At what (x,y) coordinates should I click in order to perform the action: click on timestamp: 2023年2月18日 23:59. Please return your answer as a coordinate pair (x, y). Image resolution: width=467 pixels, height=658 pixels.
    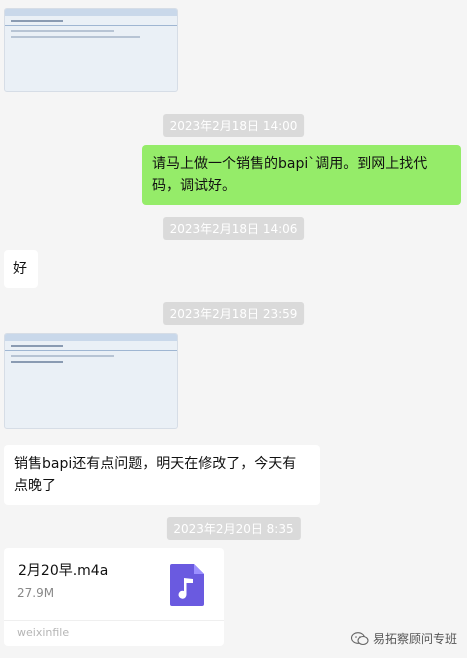
    Looking at the image, I should click on (233, 313).